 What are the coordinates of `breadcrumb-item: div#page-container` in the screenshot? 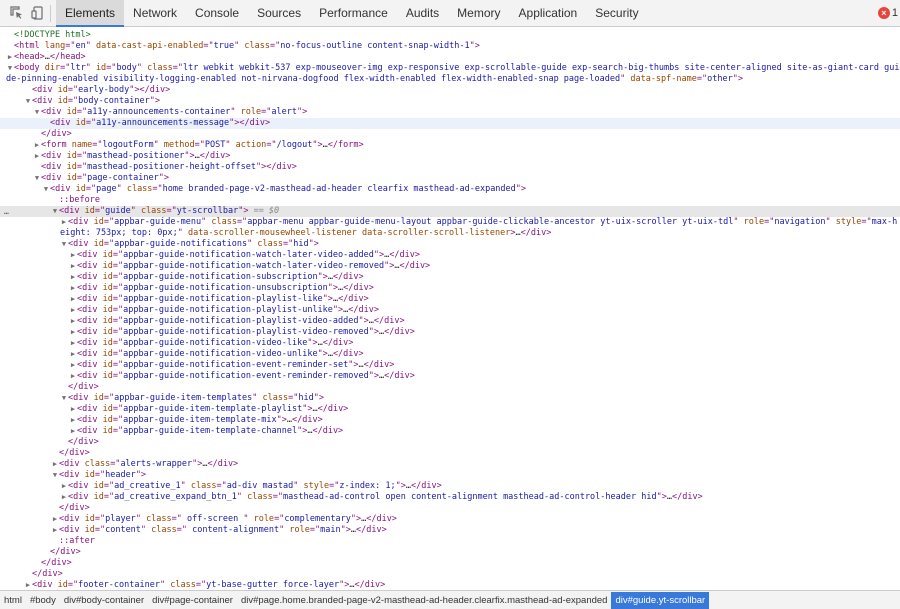 It's located at (192, 600).